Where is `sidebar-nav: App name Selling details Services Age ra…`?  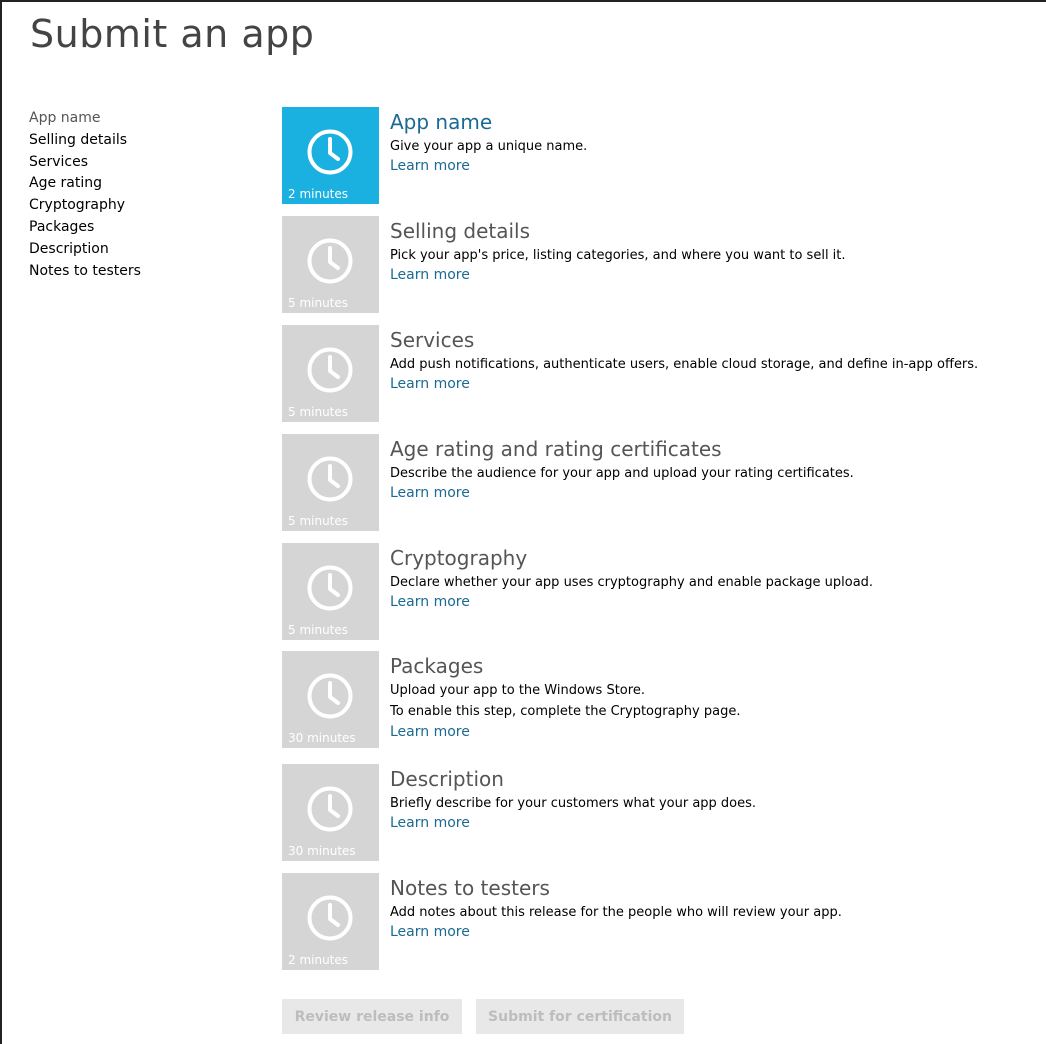
sidebar-nav: App name Selling details Services Age ra… is located at coordinates (144, 195).